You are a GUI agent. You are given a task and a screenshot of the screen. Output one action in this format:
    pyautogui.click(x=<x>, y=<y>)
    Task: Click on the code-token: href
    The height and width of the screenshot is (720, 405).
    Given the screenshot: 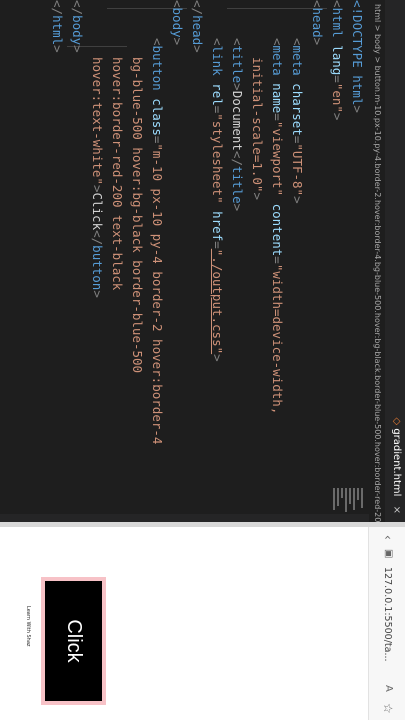 What is the action you would take?
    pyautogui.click(x=217, y=226)
    